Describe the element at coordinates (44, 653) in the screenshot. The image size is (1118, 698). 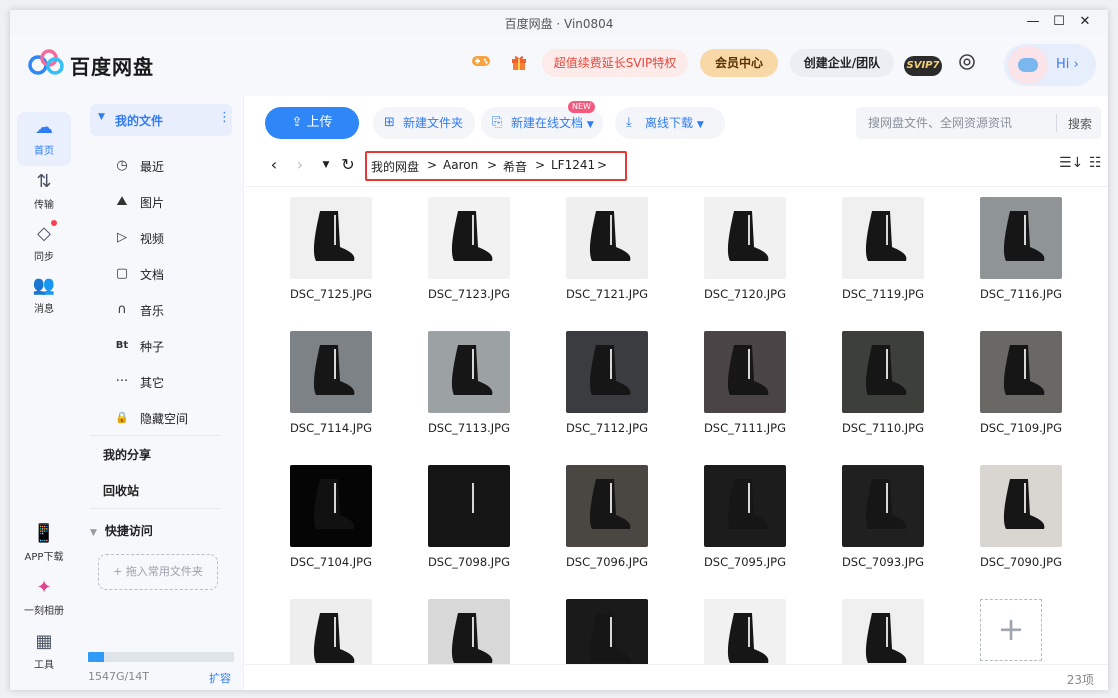
I see `rail-item-tools: ▦ 工具` at that location.